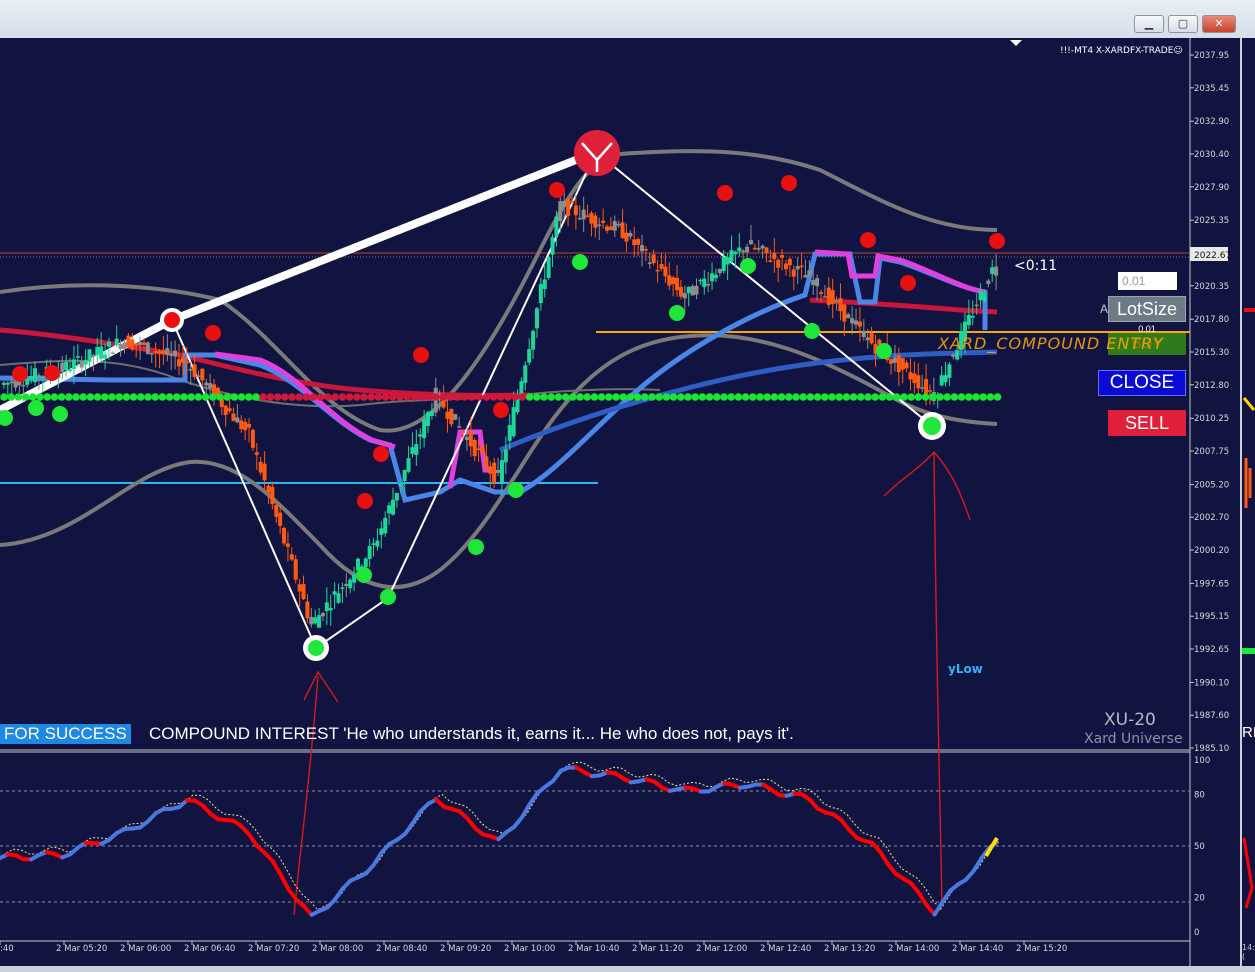 This screenshot has height=972, width=1255. I want to click on lot-value-input: 0.01, so click(1147, 281).